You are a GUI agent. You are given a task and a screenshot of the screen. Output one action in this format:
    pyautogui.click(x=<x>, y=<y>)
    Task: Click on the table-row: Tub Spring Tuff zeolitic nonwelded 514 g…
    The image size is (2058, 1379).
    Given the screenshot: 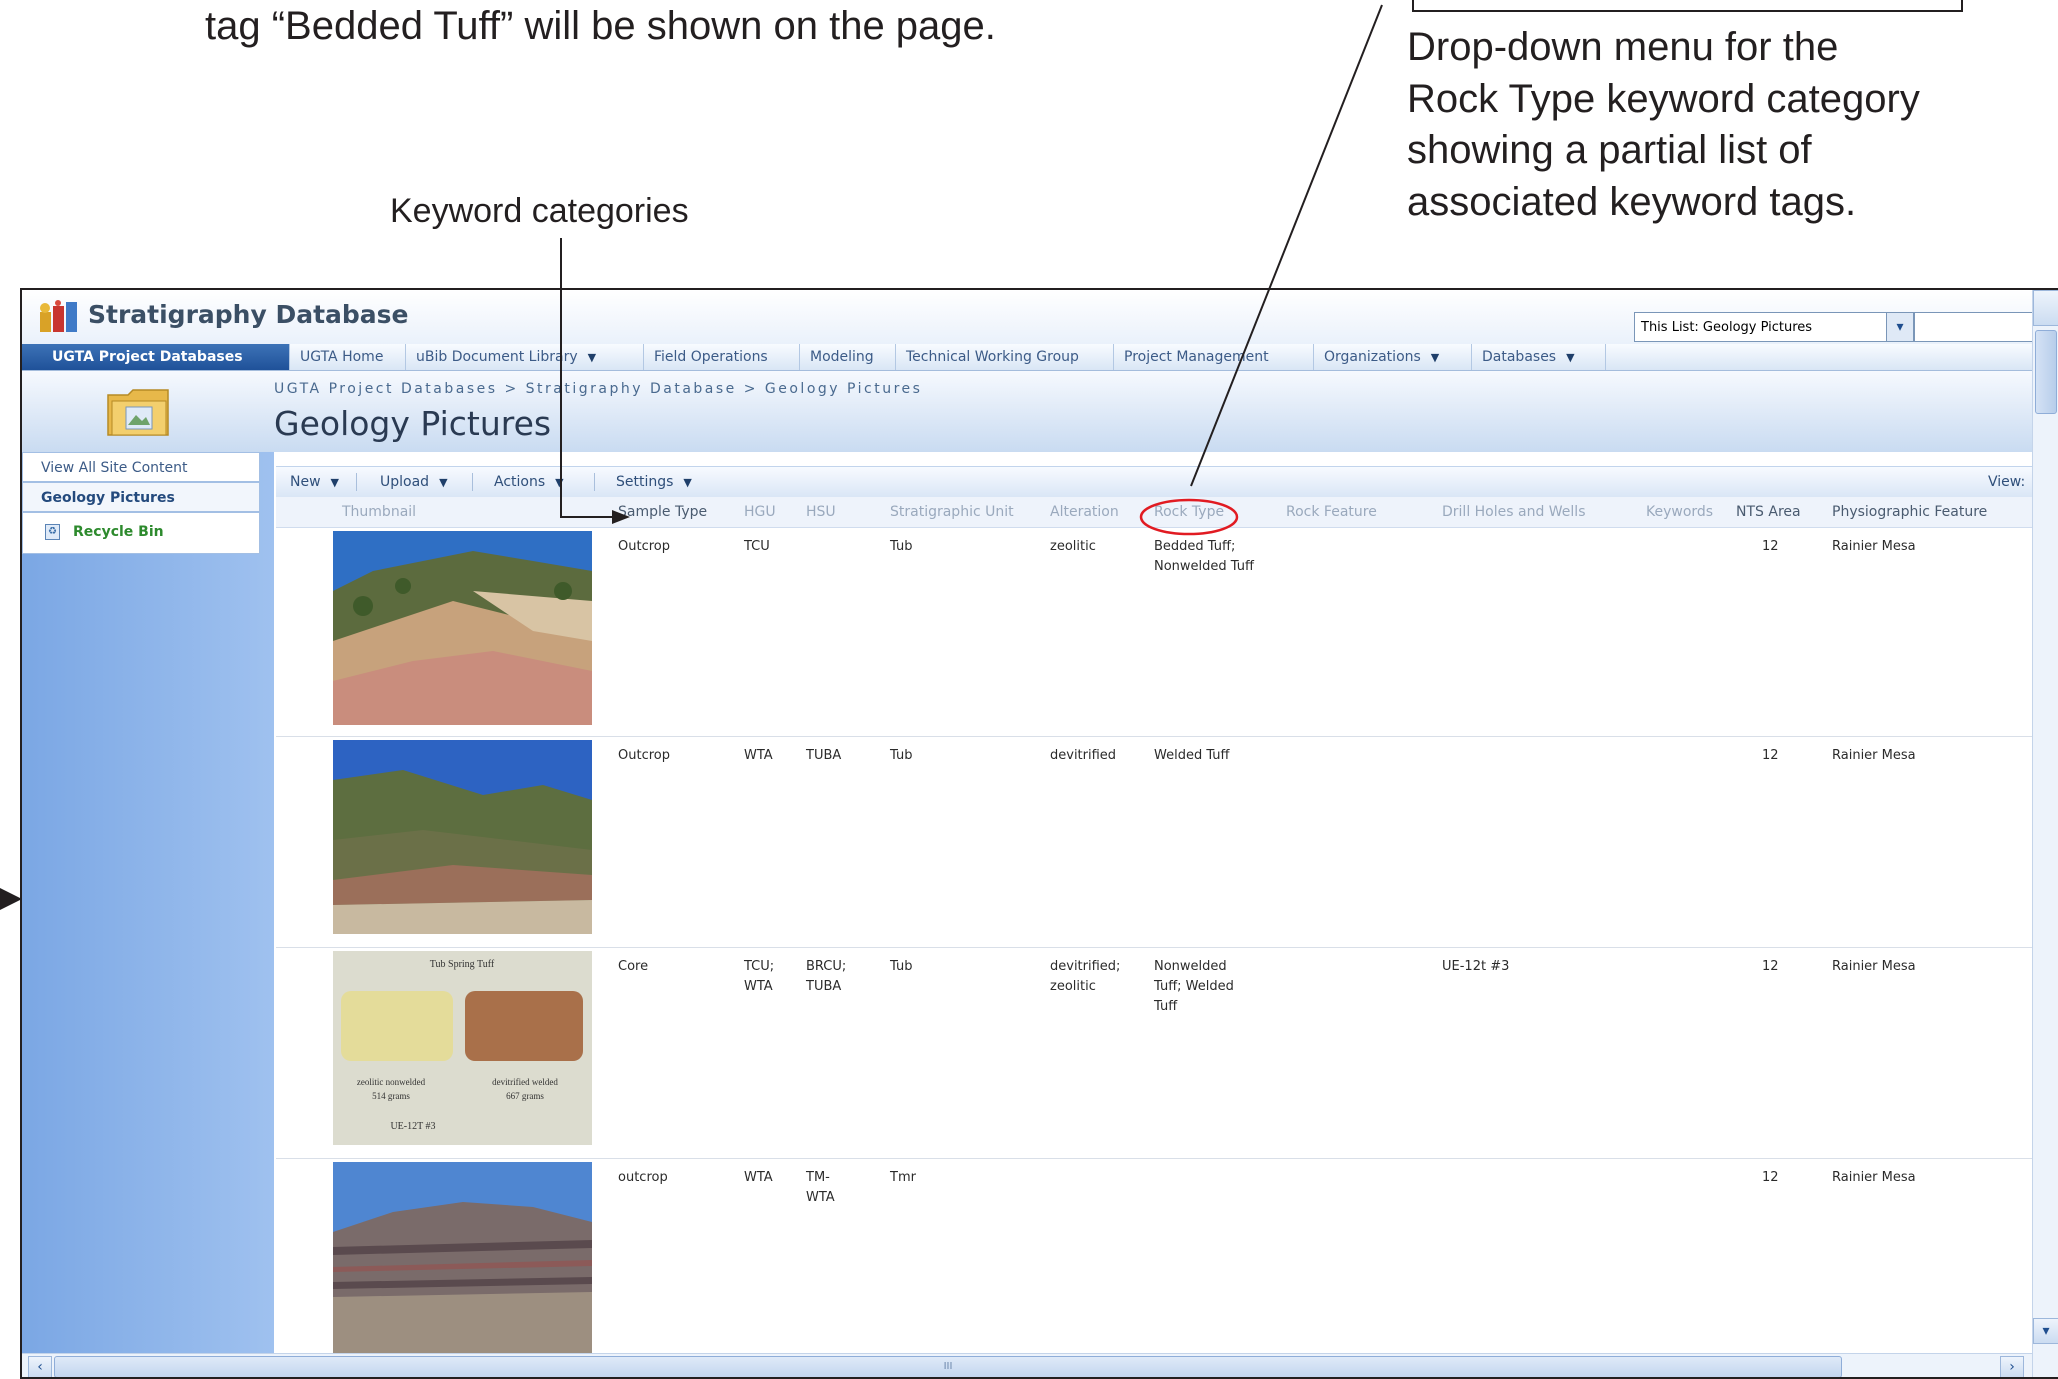 What is the action you would take?
    pyautogui.click(x=1167, y=1053)
    